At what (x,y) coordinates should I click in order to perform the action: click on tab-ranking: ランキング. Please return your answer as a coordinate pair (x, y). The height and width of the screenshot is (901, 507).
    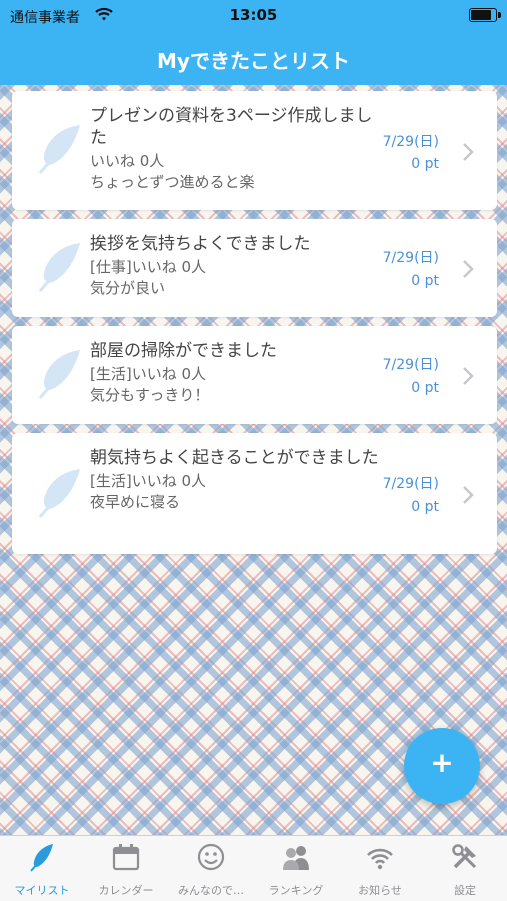
    Looking at the image, I should click on (296, 868).